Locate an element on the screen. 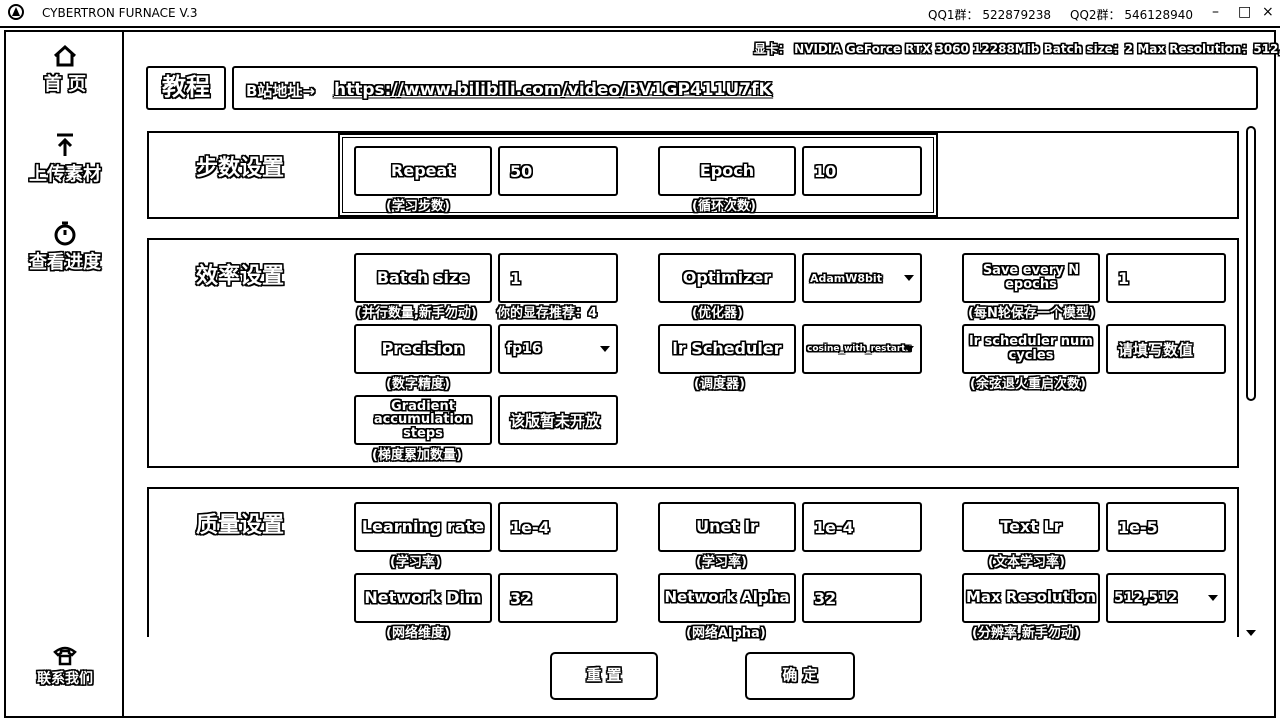 The height and width of the screenshot is (720, 1280). precision-value: fp16 is located at coordinates (524, 349).